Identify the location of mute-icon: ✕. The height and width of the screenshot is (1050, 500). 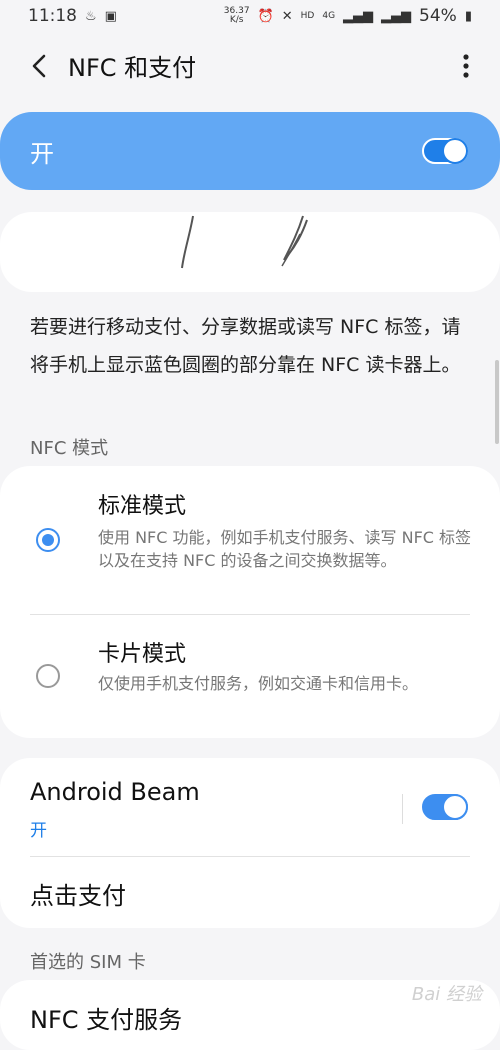
(287, 16).